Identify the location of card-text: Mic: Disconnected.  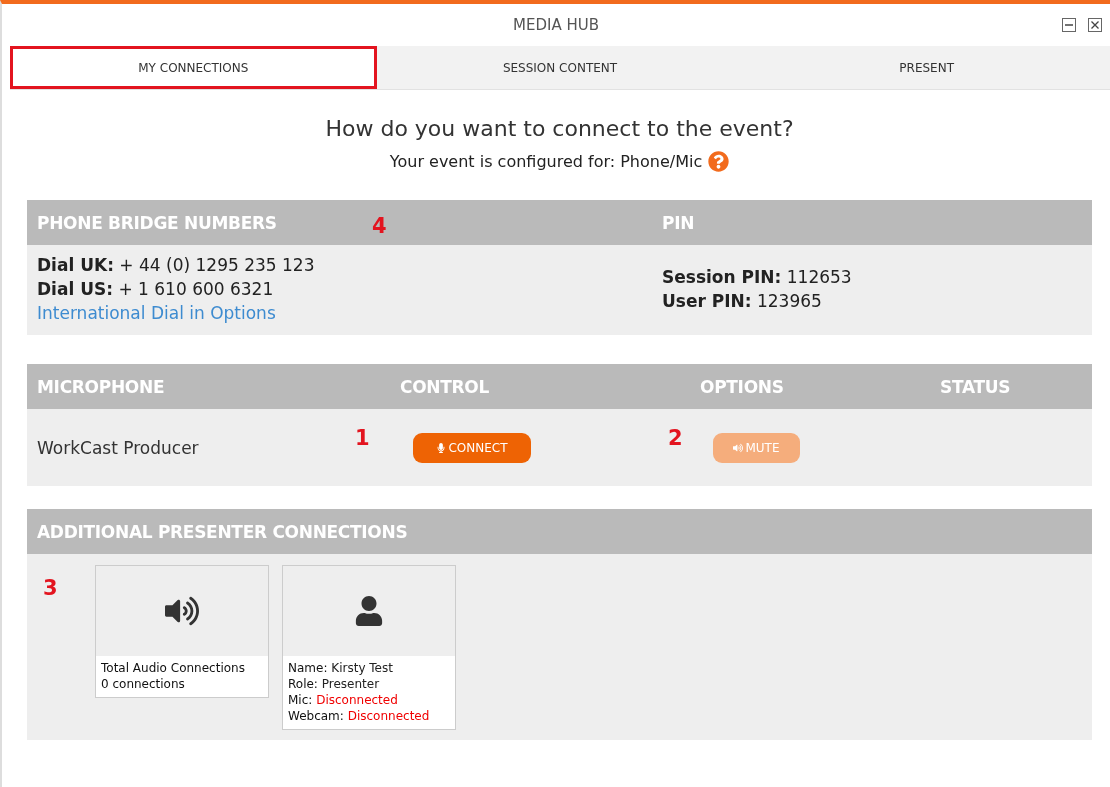
(343, 700).